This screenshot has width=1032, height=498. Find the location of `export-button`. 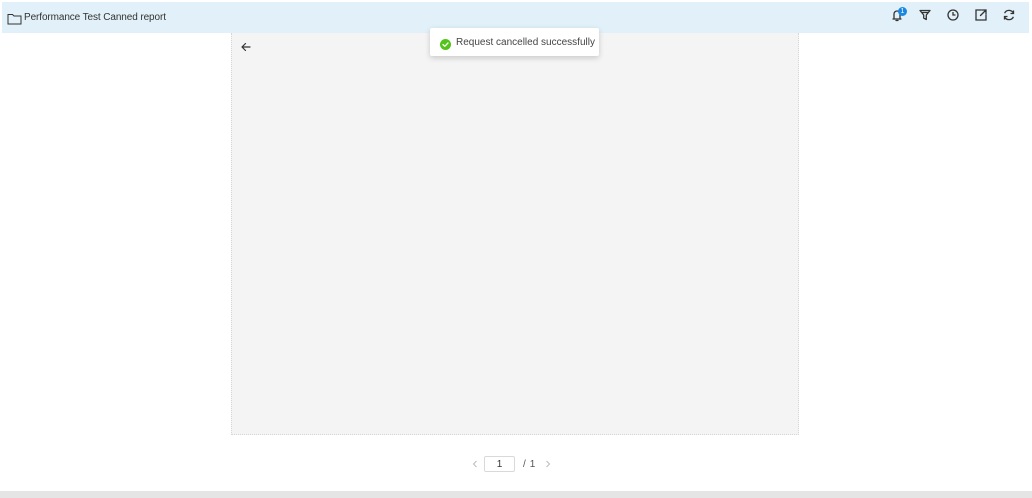

export-button is located at coordinates (981, 17).